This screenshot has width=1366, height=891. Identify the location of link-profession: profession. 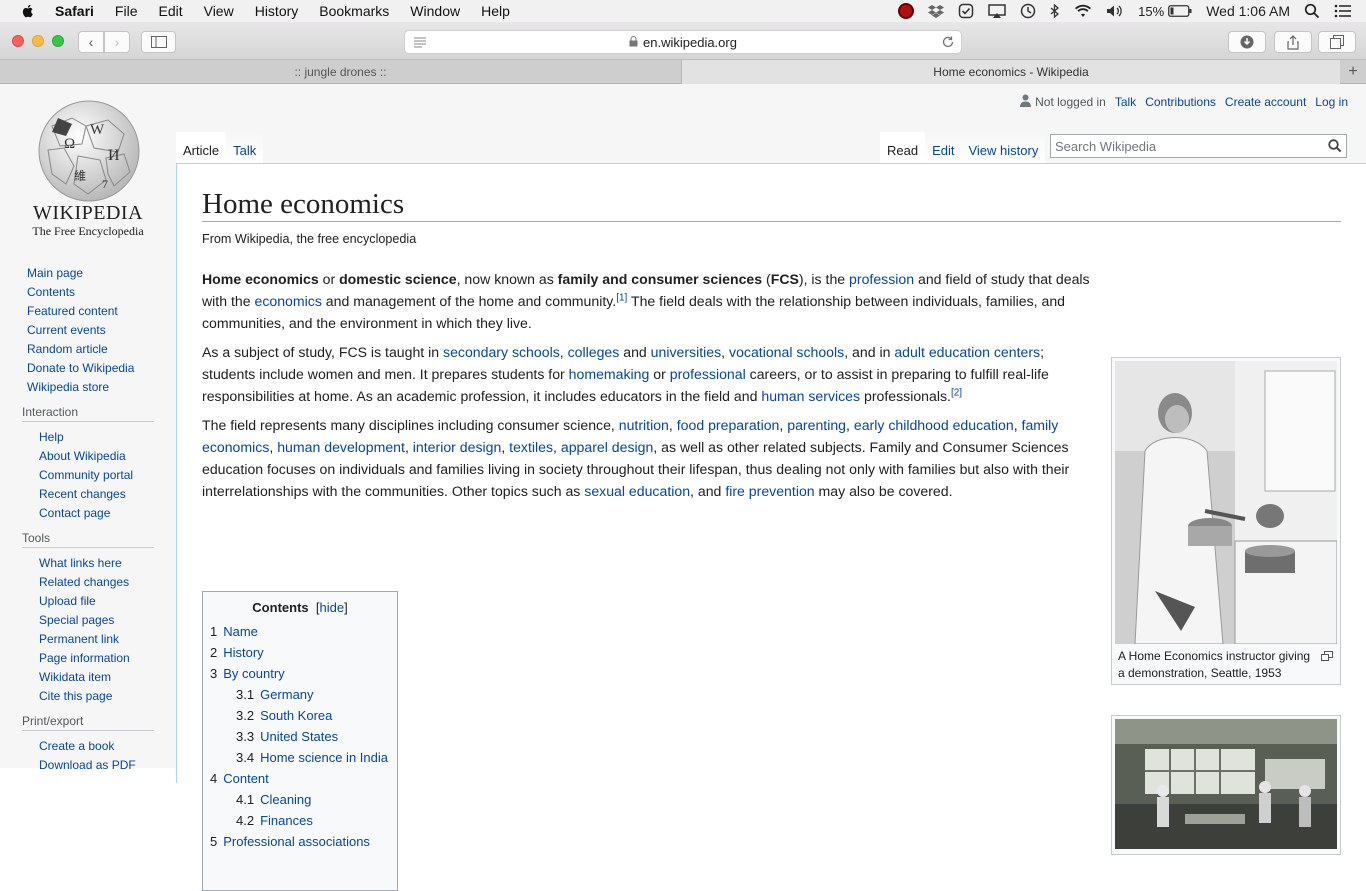
(881, 279).